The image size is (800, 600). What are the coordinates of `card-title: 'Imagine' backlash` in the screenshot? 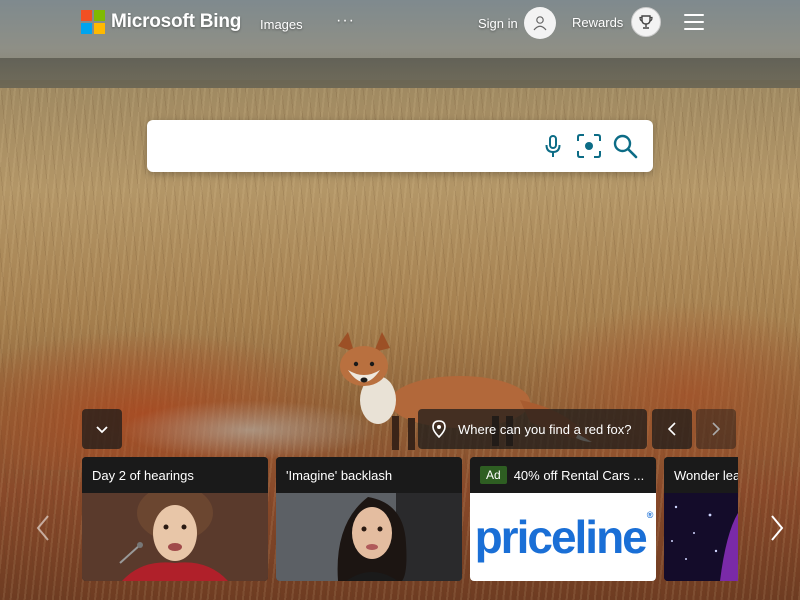 It's located at (369, 475).